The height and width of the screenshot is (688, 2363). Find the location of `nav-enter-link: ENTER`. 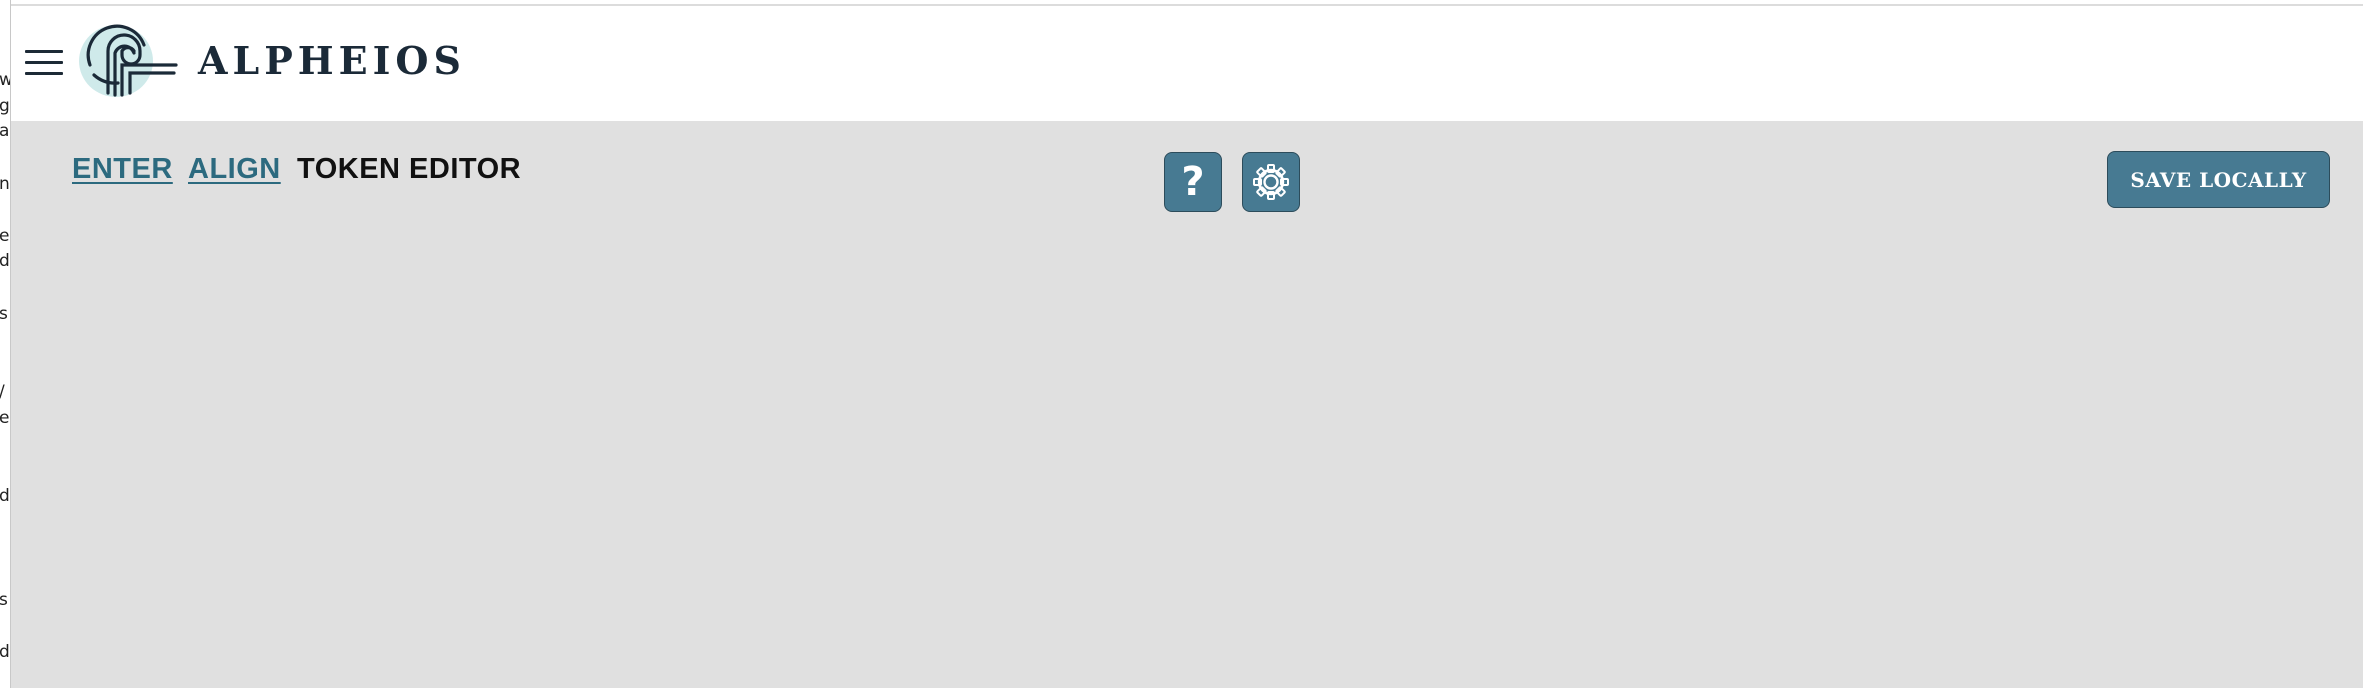

nav-enter-link: ENTER is located at coordinates (122, 169).